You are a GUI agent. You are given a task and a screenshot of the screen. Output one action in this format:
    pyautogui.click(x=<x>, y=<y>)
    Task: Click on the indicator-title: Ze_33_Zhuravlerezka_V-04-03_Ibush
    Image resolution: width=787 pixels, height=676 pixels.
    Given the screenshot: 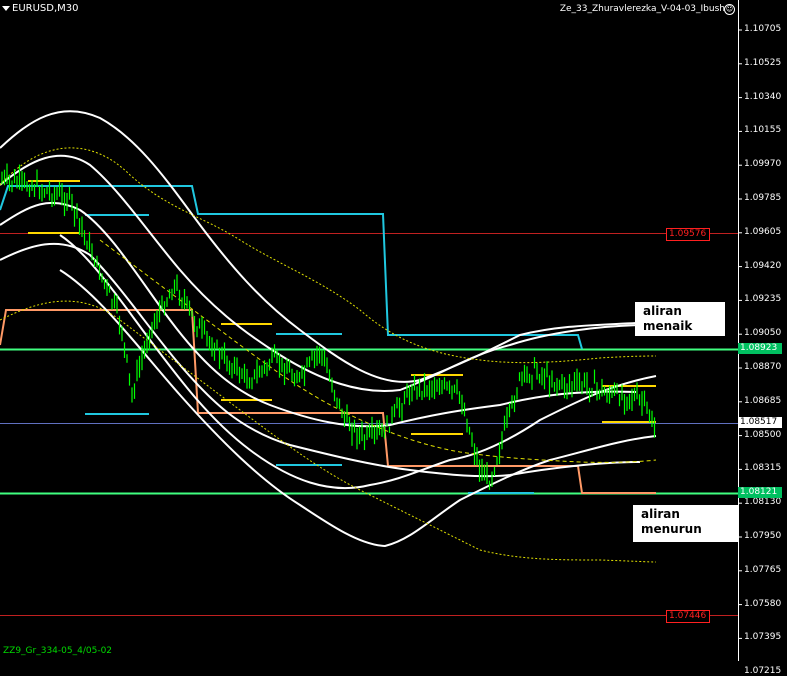 What is the action you would take?
    pyautogui.click(x=642, y=9)
    